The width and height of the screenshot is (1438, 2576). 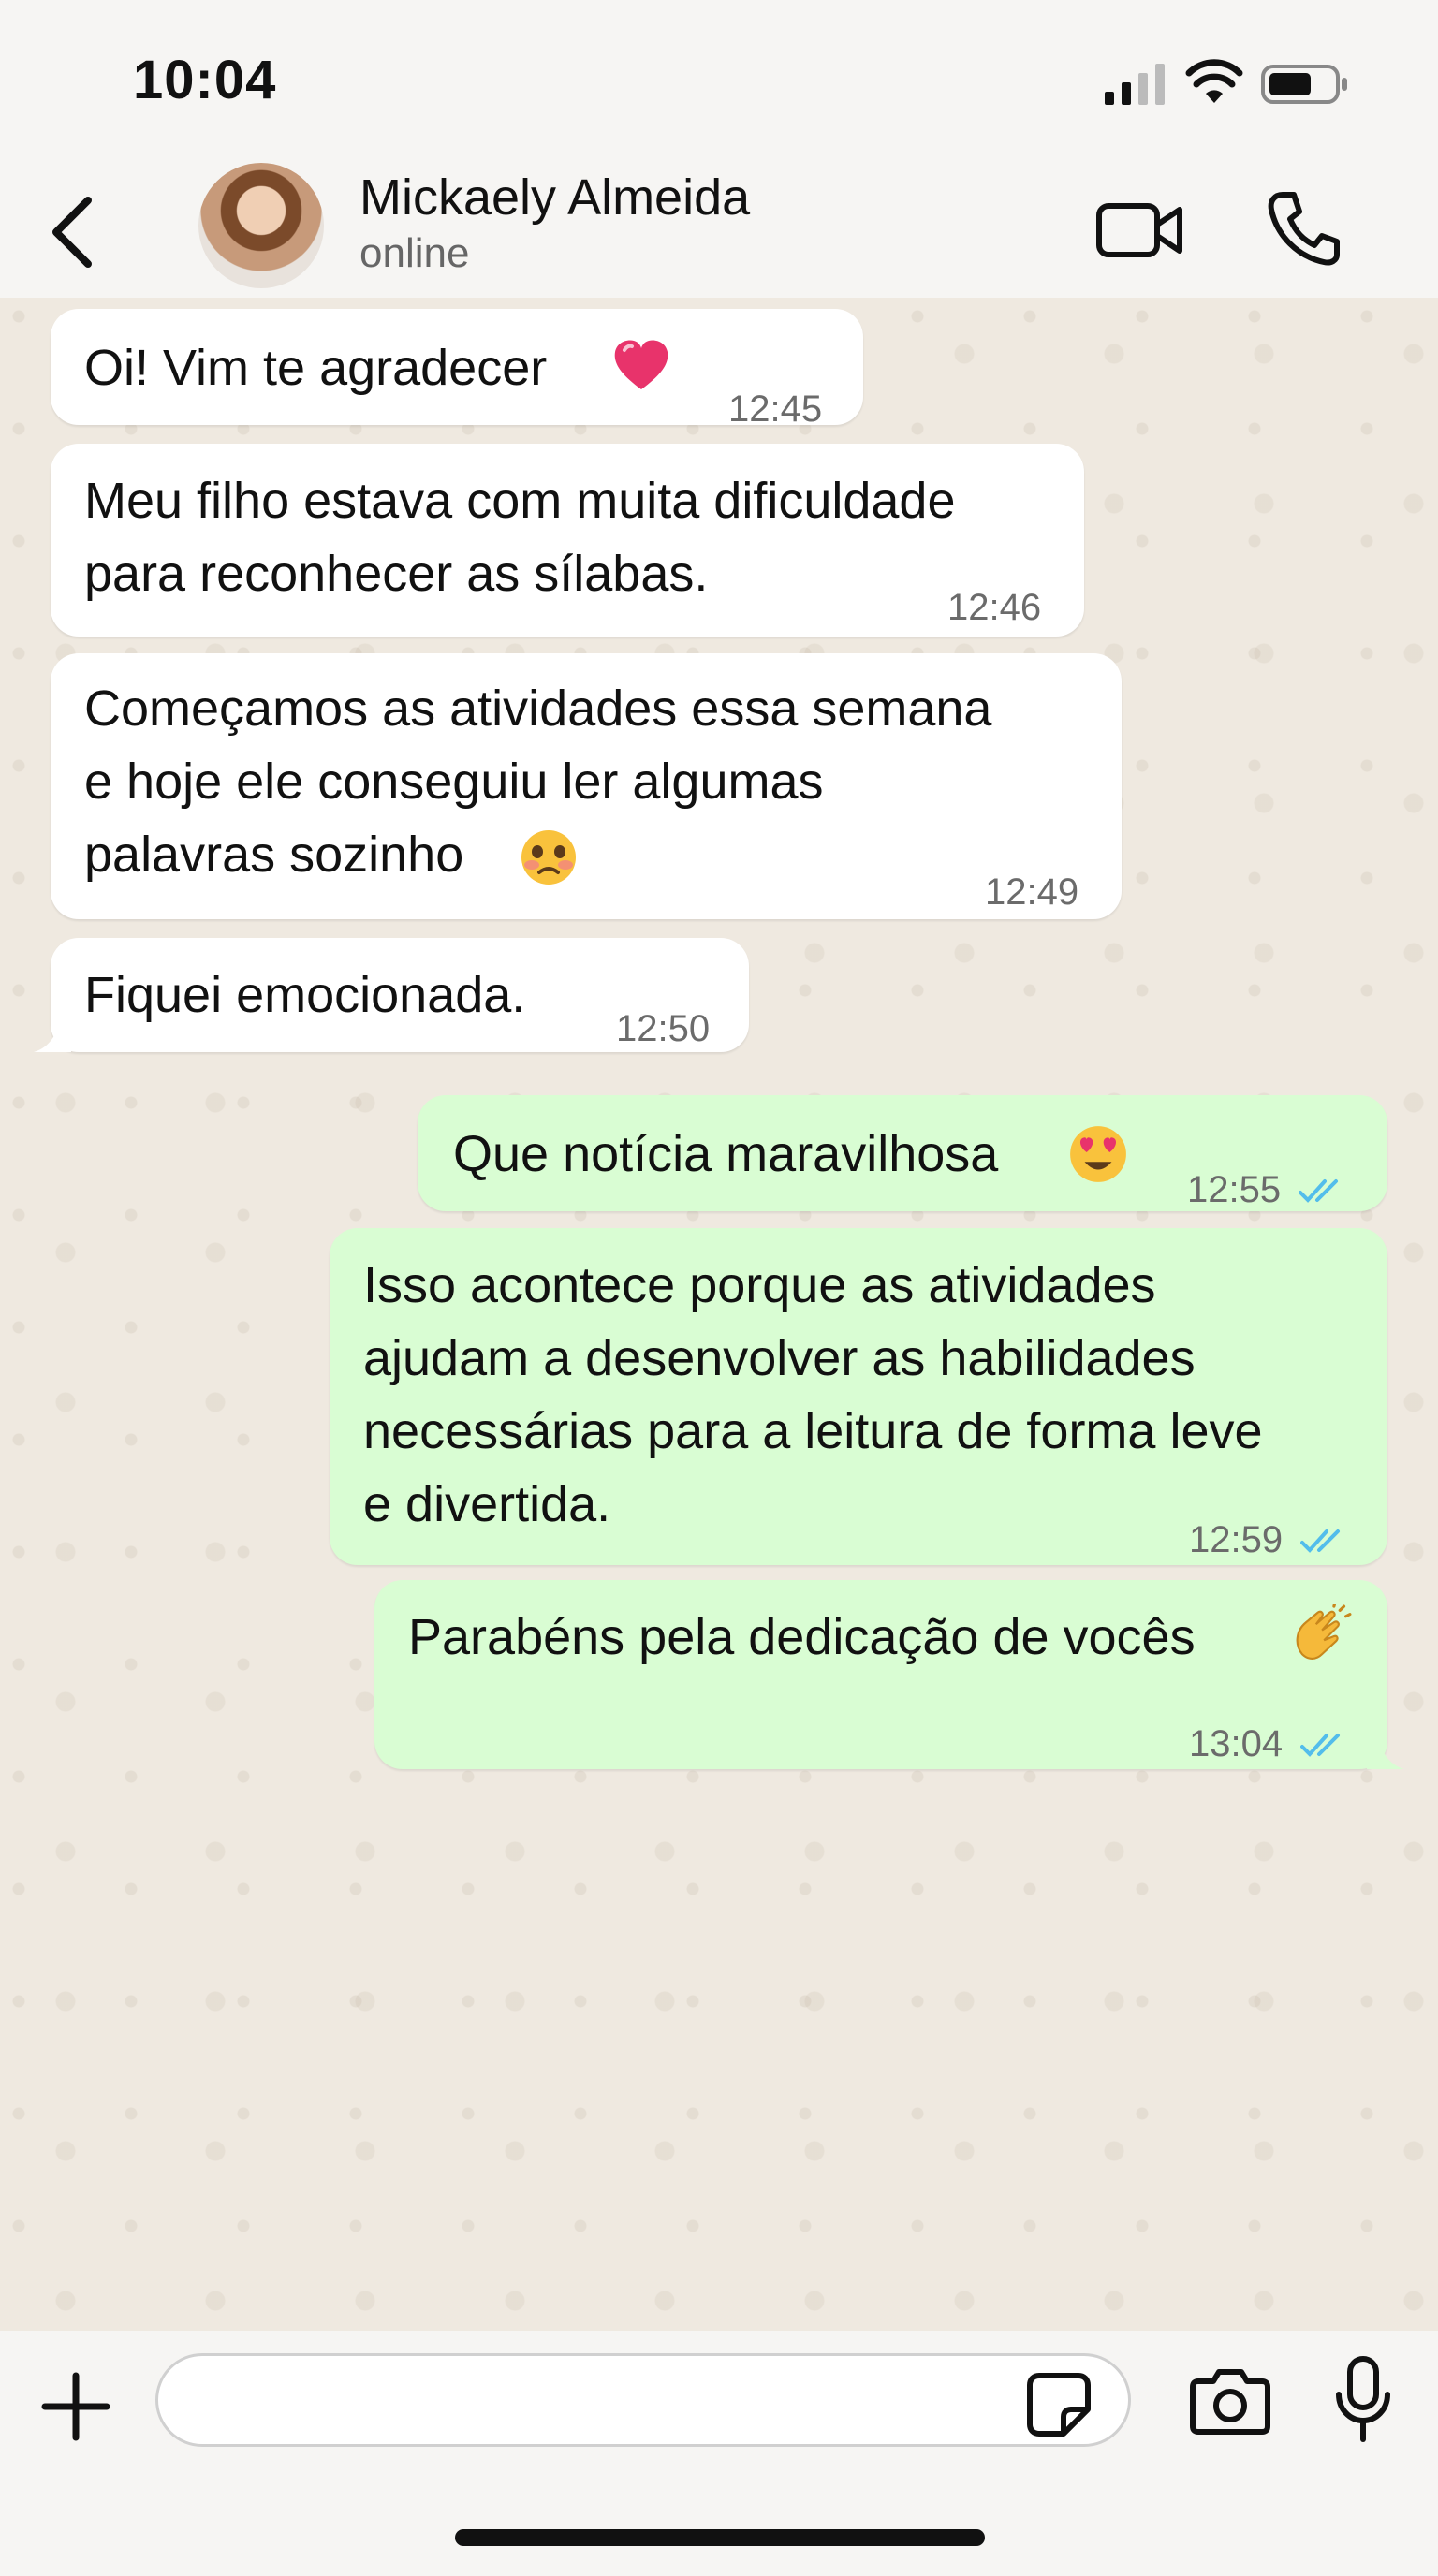 What do you see at coordinates (719, 228) in the screenshot?
I see `chat-header: Mickaely Almeida online` at bounding box center [719, 228].